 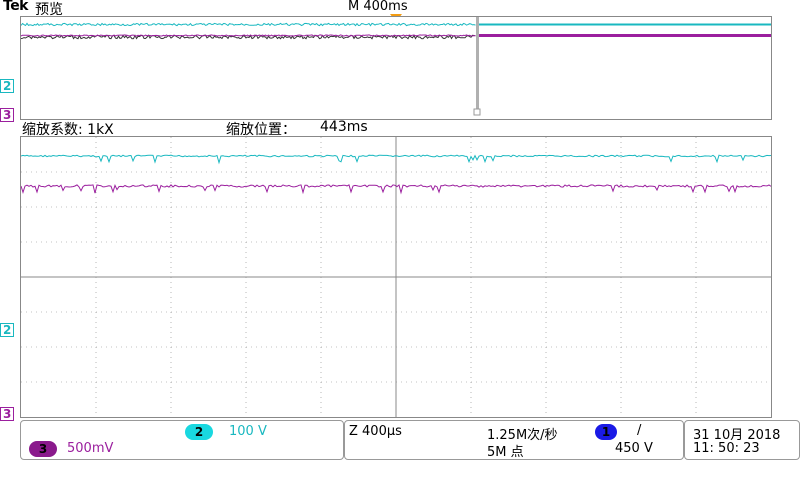 What do you see at coordinates (514, 440) in the screenshot?
I see `acquisition-panel: Z 400µs 1.25M次/秒 1 / 5M 点 450 V` at bounding box center [514, 440].